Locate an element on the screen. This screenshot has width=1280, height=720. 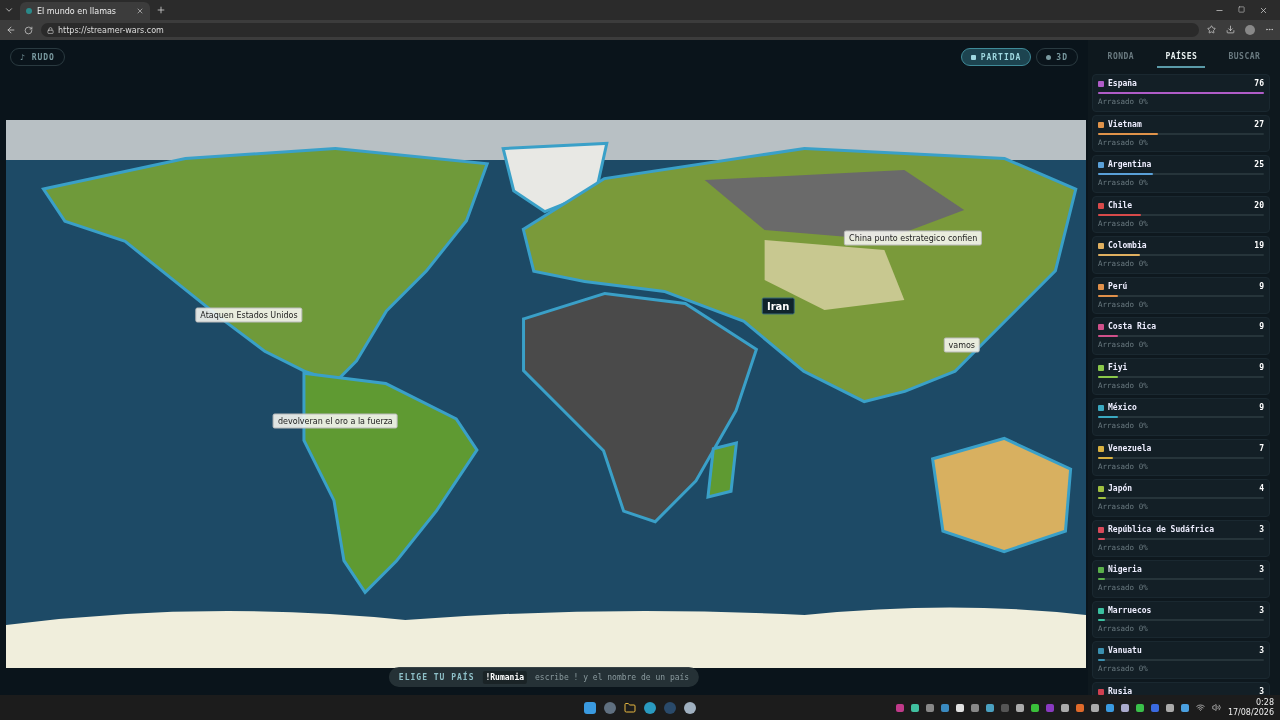
country-name: Rusia is located at coordinates (1121, 690).